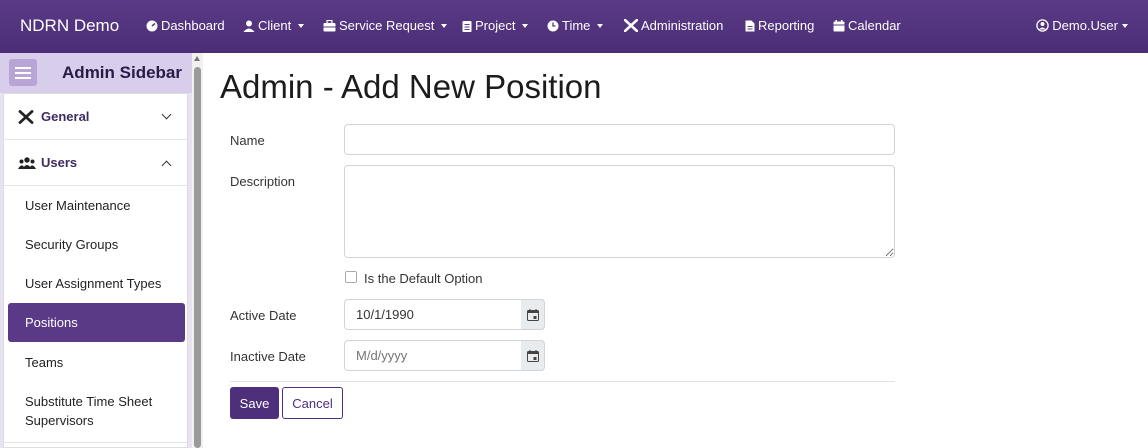 The image size is (1148, 448). What do you see at coordinates (433, 355) in the screenshot?
I see `inactive-date-input` at bounding box center [433, 355].